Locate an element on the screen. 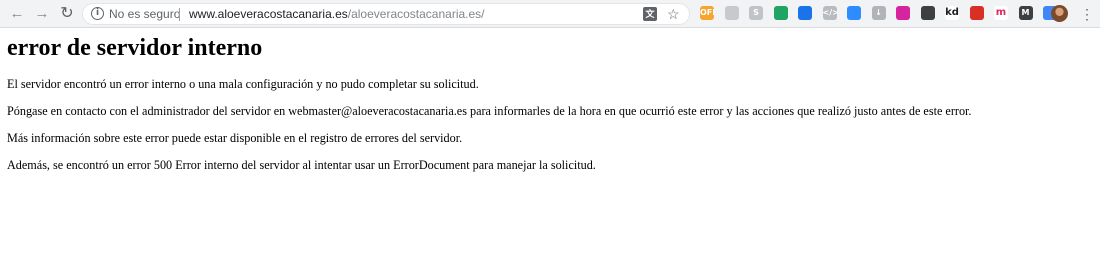  url-host: www.aloeveracostacanaria.es is located at coordinates (268, 14).